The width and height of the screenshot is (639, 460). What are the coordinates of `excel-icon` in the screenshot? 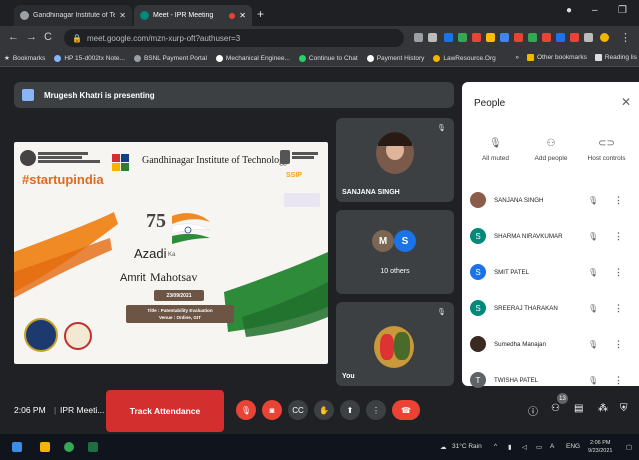 It's located at (93, 447).